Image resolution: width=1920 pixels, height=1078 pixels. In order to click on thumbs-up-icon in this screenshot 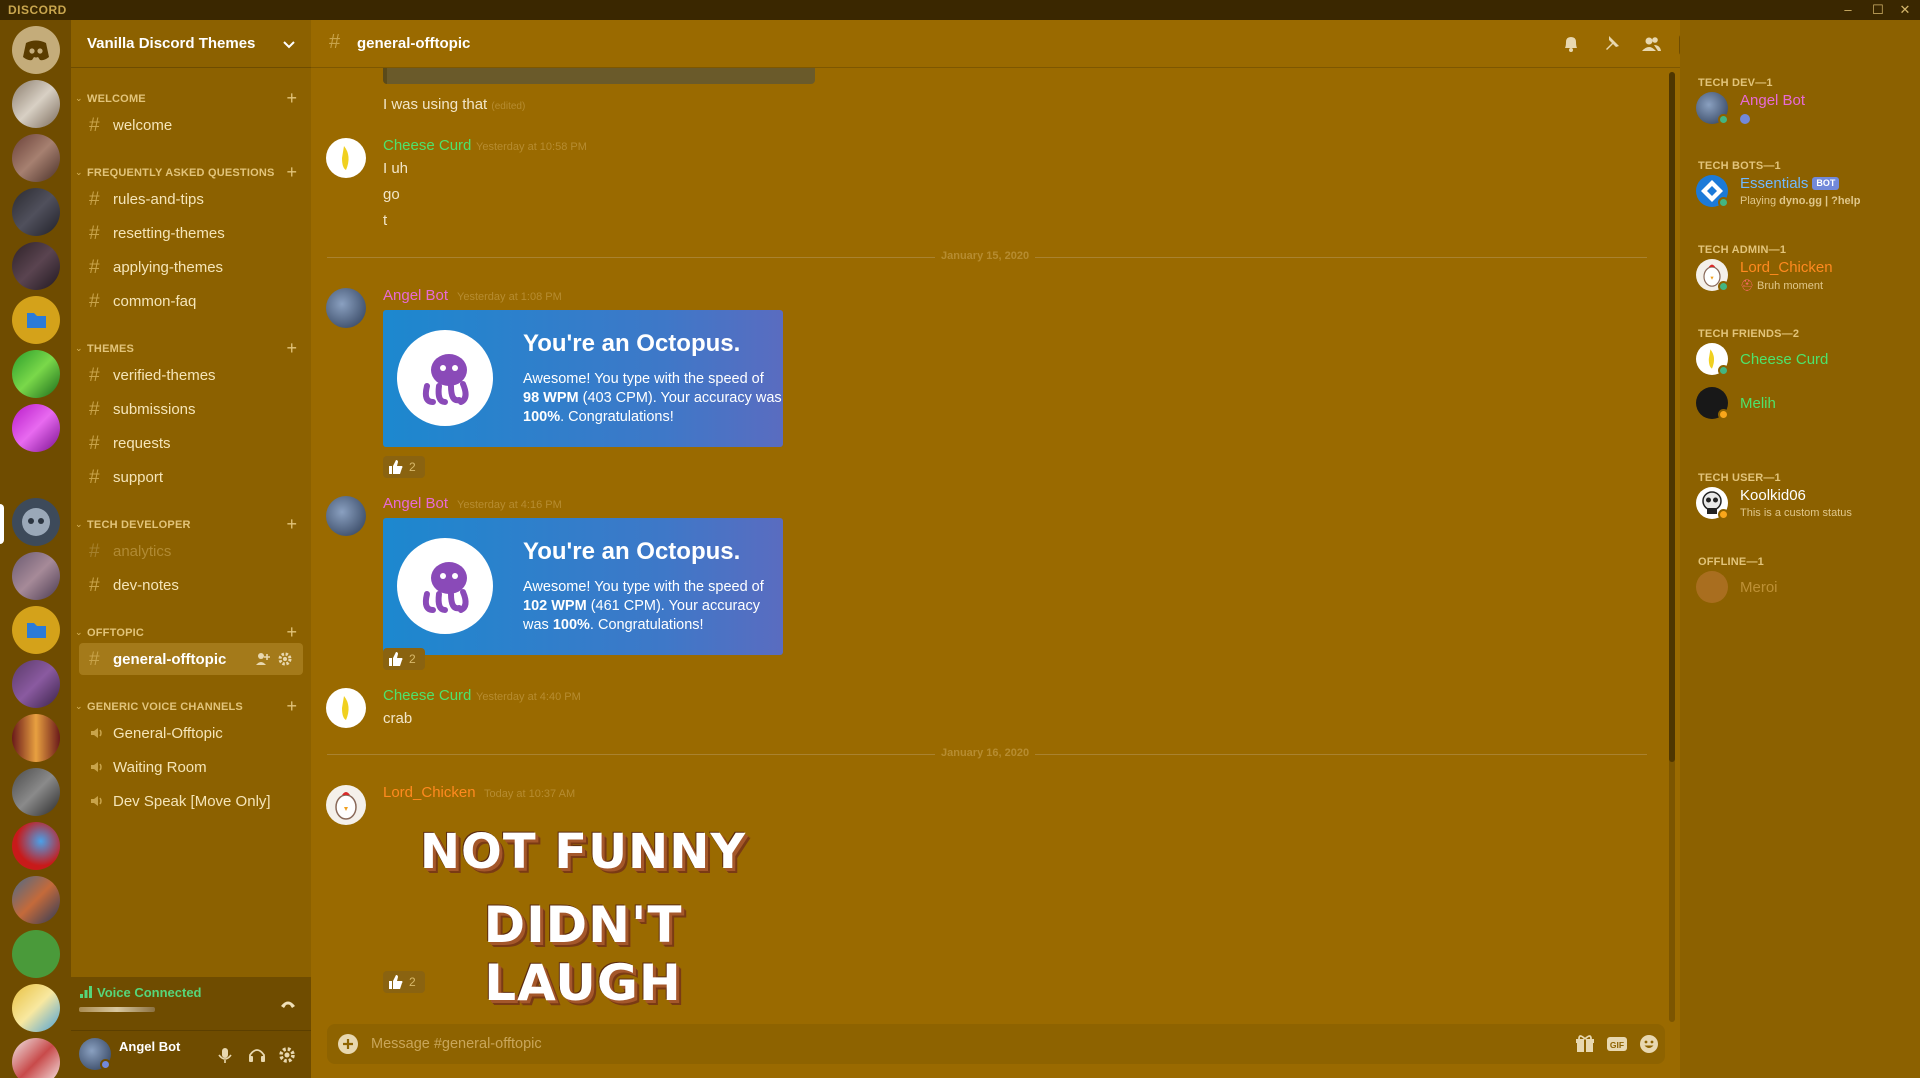, I will do `click(396, 467)`.